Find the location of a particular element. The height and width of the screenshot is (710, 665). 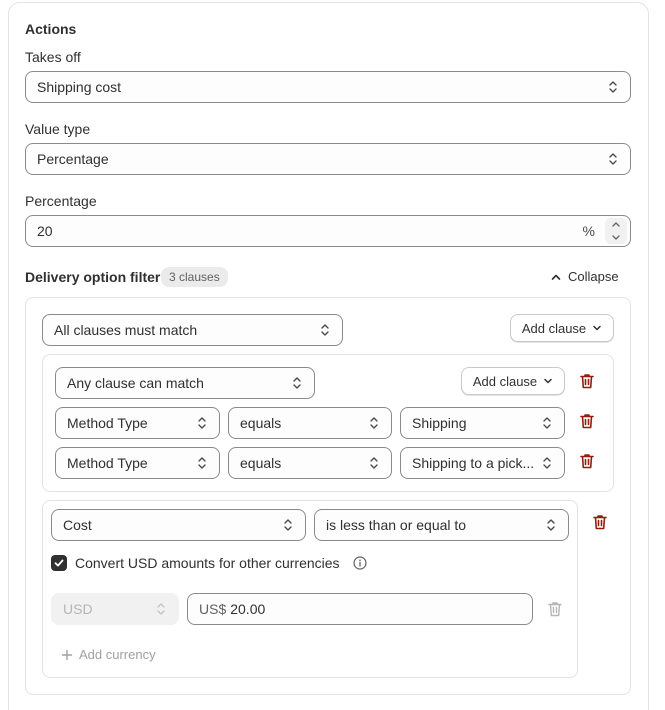

takes-off-select: Shipping cost is located at coordinates (328, 87).